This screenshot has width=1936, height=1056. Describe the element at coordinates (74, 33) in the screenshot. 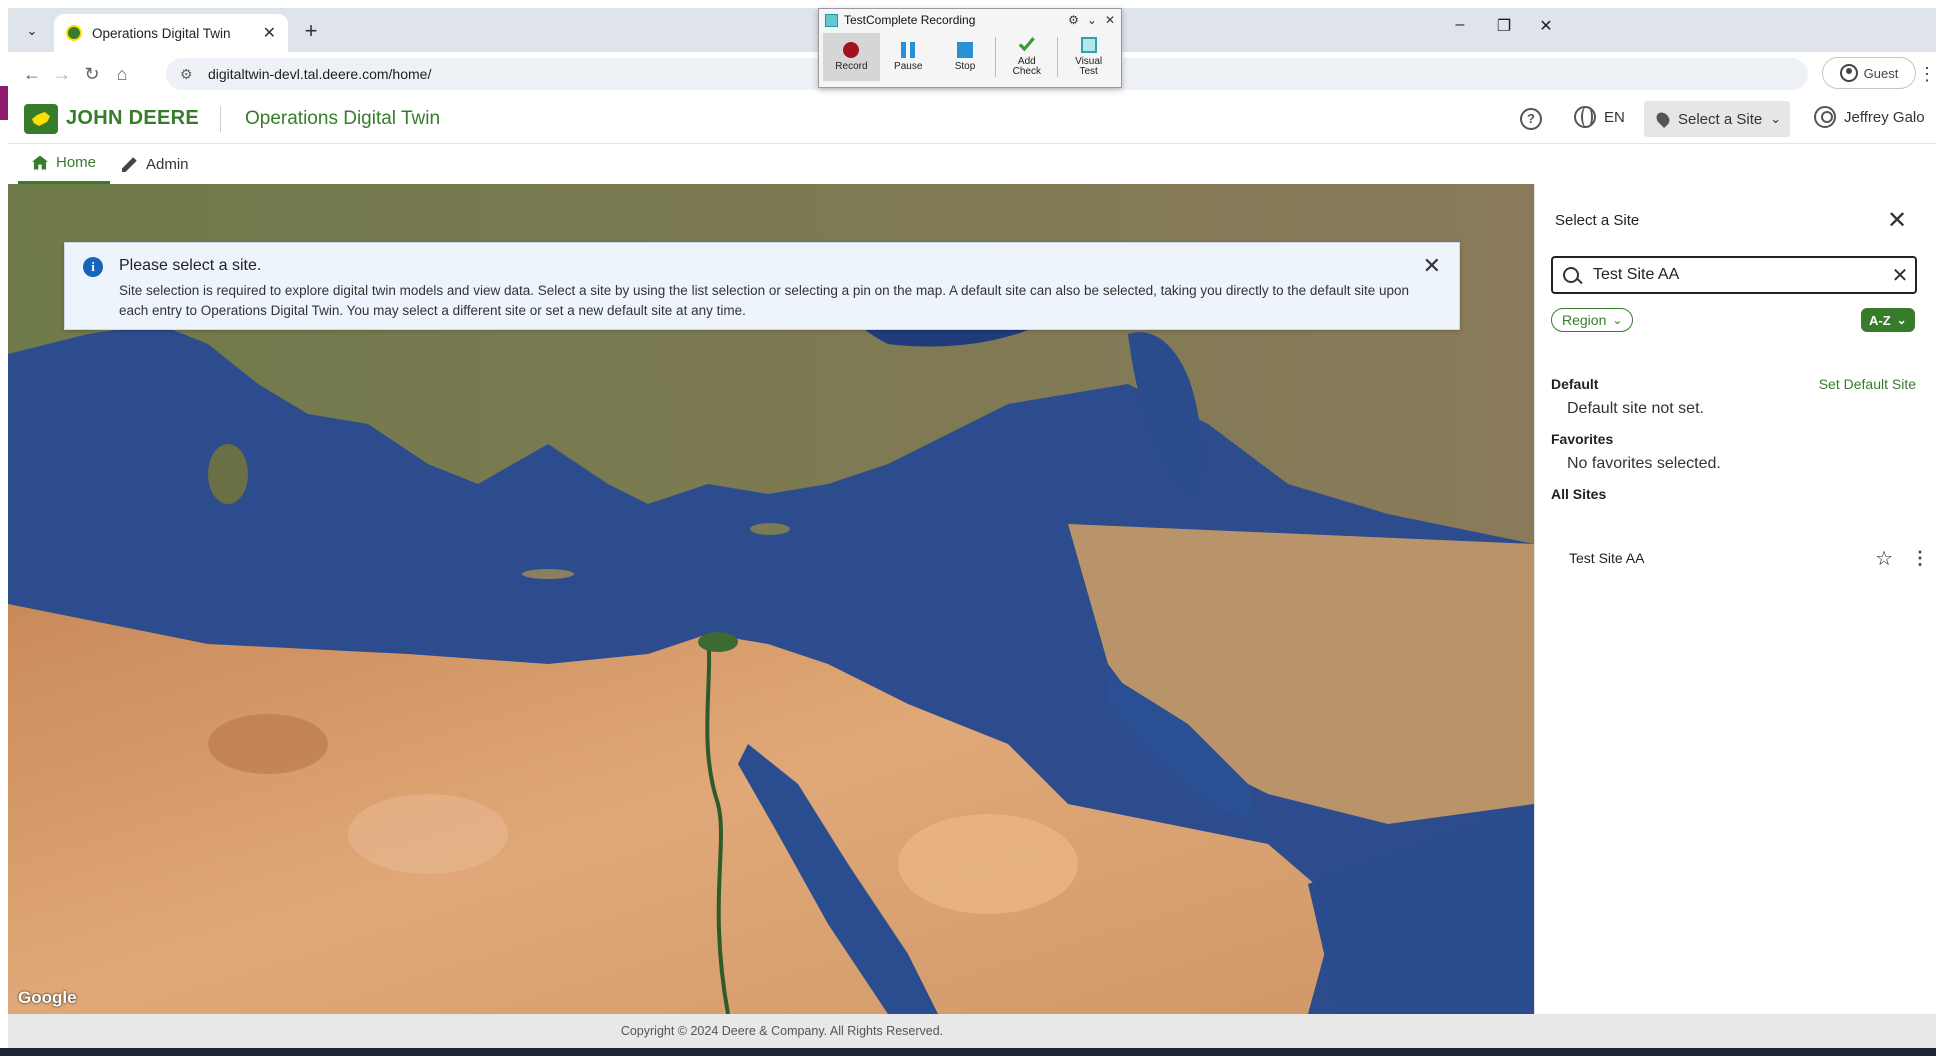

I see `deere-favicon-icon` at that location.